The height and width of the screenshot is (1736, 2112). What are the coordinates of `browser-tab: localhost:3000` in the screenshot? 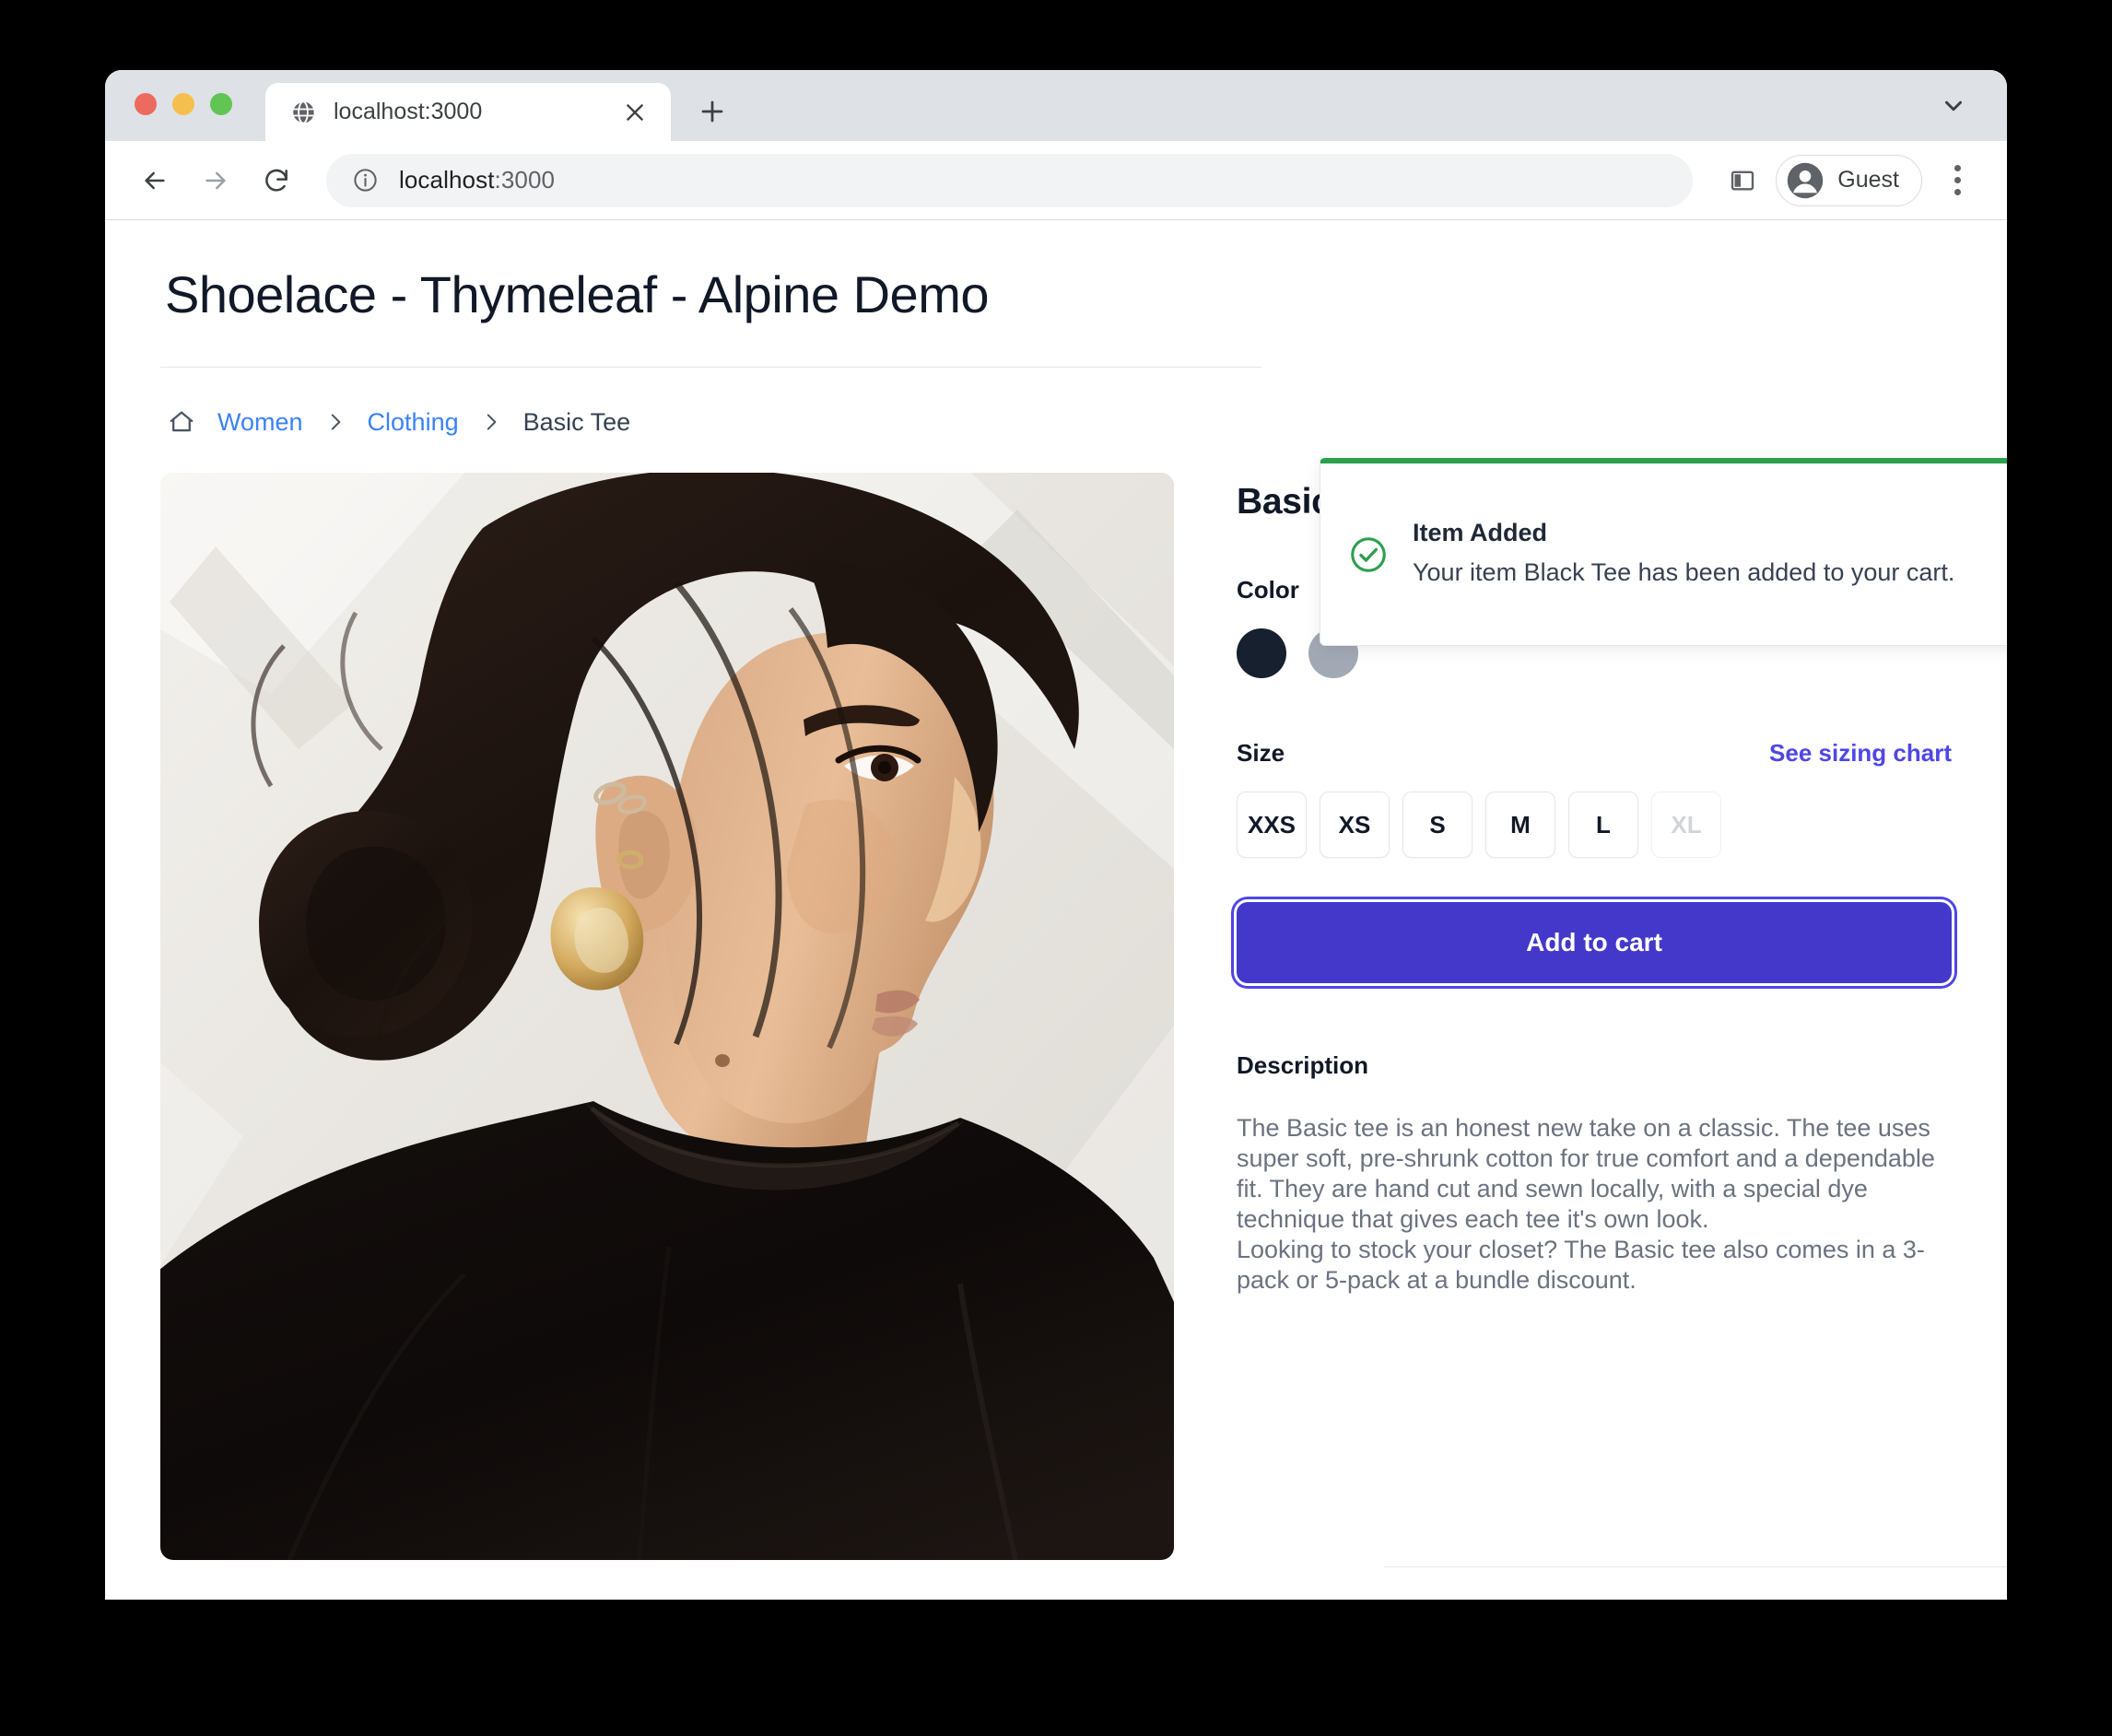 It's located at (468, 112).